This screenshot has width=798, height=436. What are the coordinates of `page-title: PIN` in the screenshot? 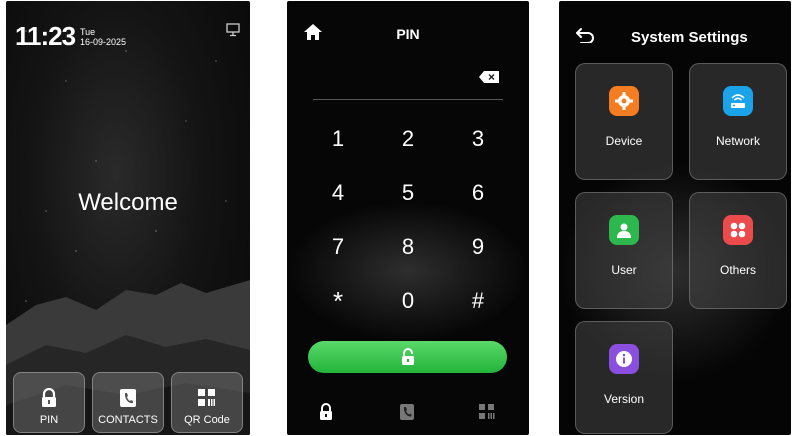 It's located at (408, 34).